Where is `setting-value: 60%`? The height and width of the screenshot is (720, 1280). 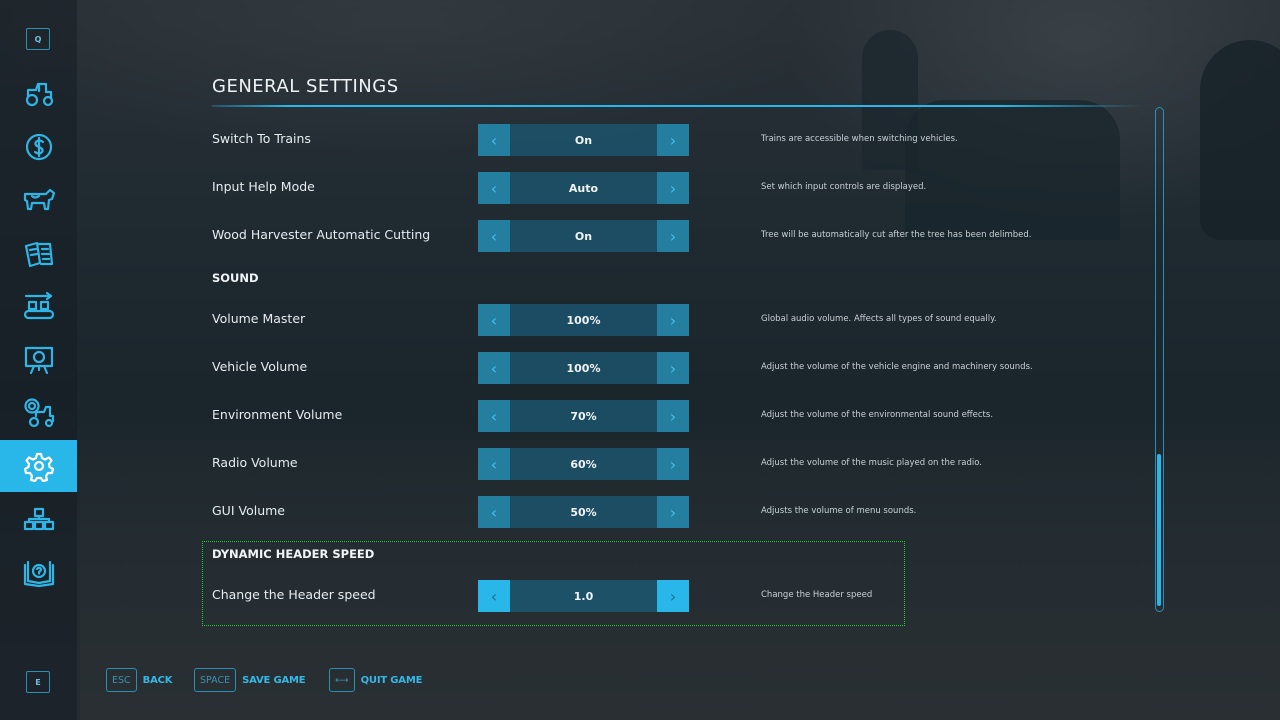 setting-value: 60% is located at coordinates (583, 464).